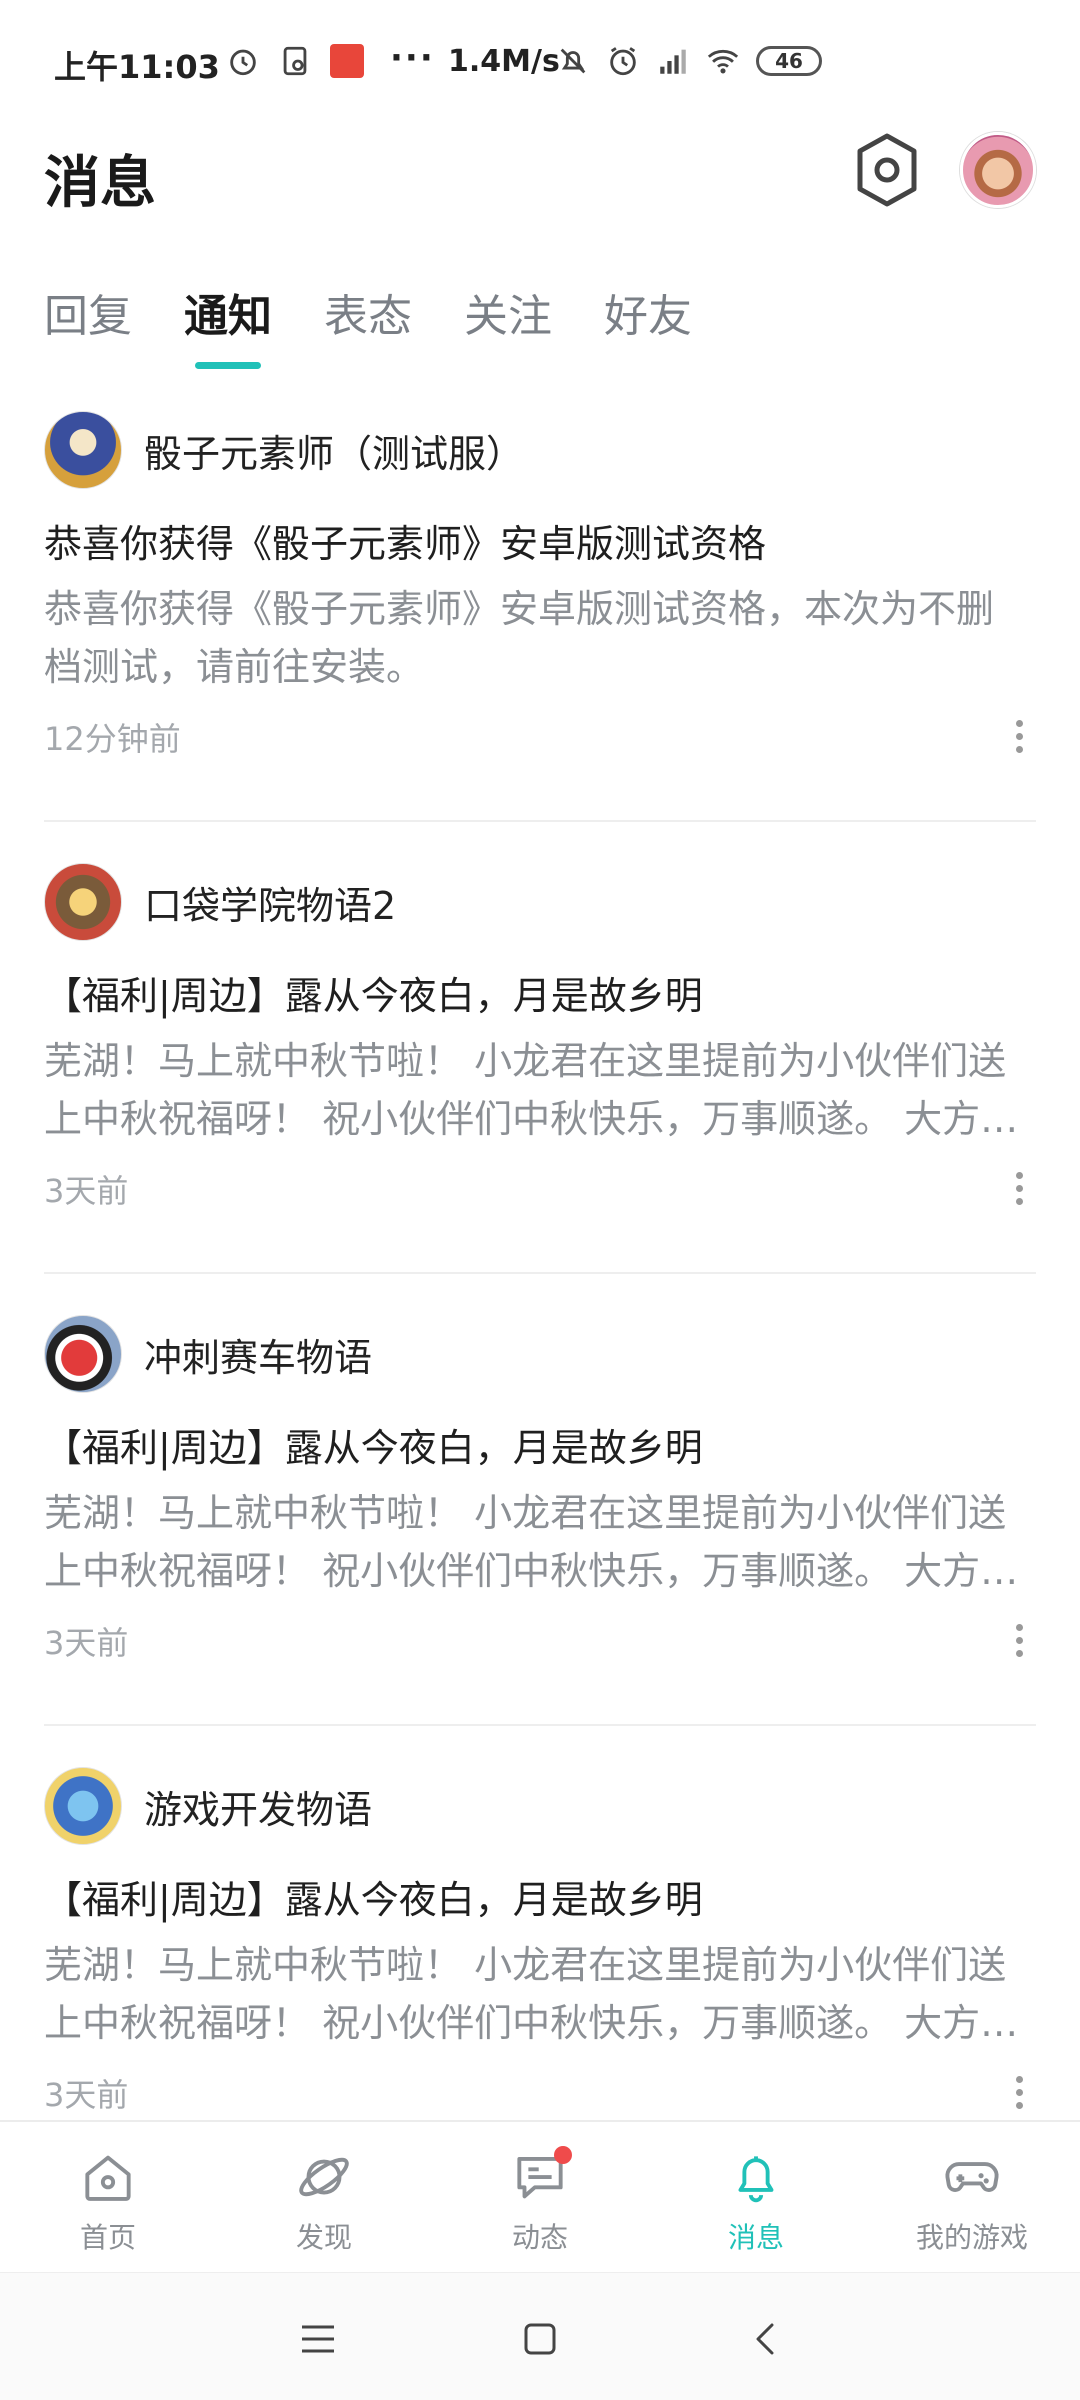  What do you see at coordinates (540, 638) in the screenshot?
I see `message-body: 恭喜你获得《骰子元素师》安卓版测试资格，本次为不删 档测试，请前往安装。` at bounding box center [540, 638].